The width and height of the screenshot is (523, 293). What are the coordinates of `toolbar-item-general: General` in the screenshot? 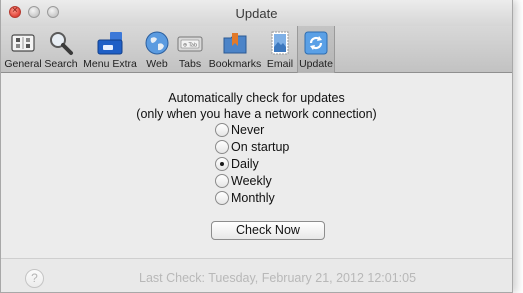 It's located at (23, 49).